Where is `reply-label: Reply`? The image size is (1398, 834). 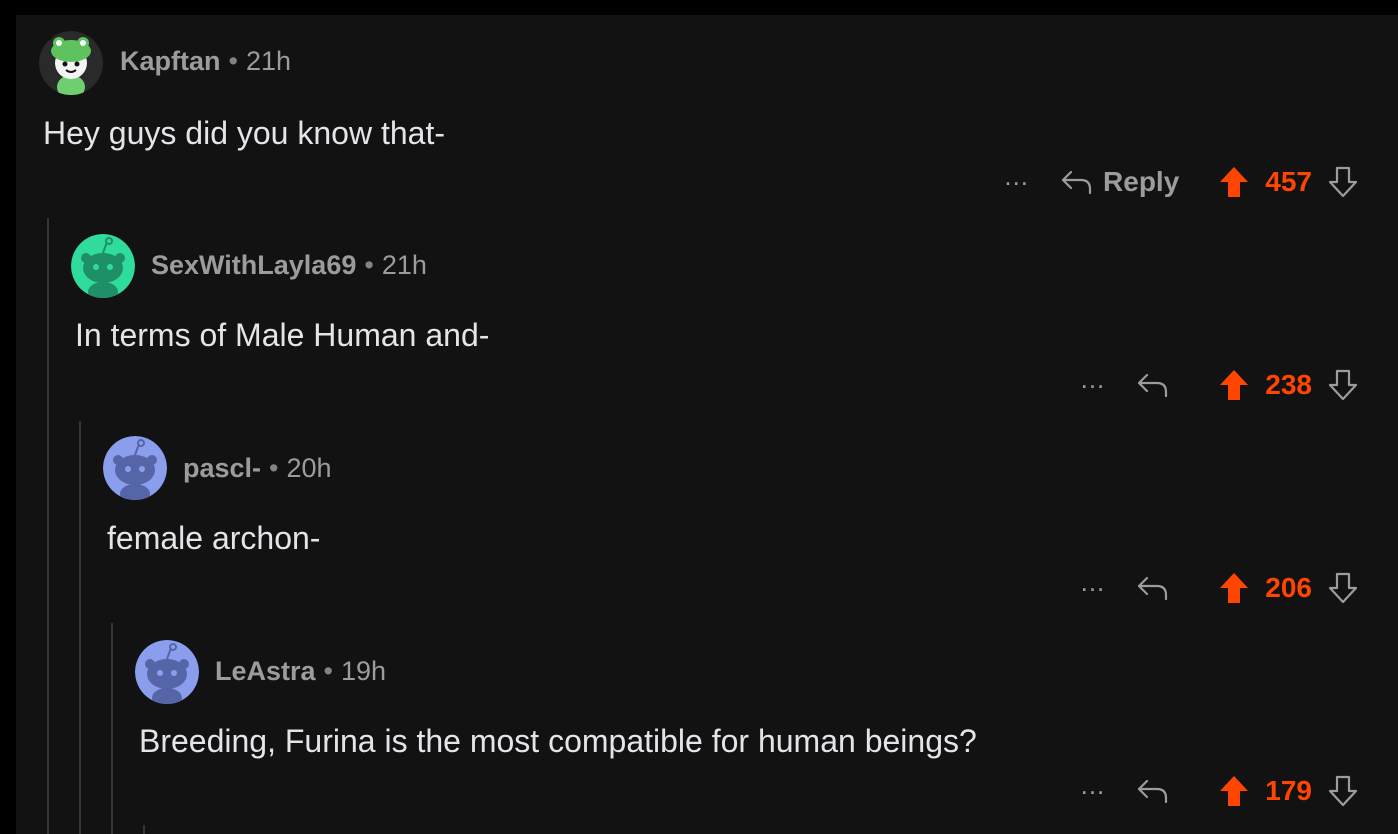
reply-label: Reply is located at coordinates (1141, 181).